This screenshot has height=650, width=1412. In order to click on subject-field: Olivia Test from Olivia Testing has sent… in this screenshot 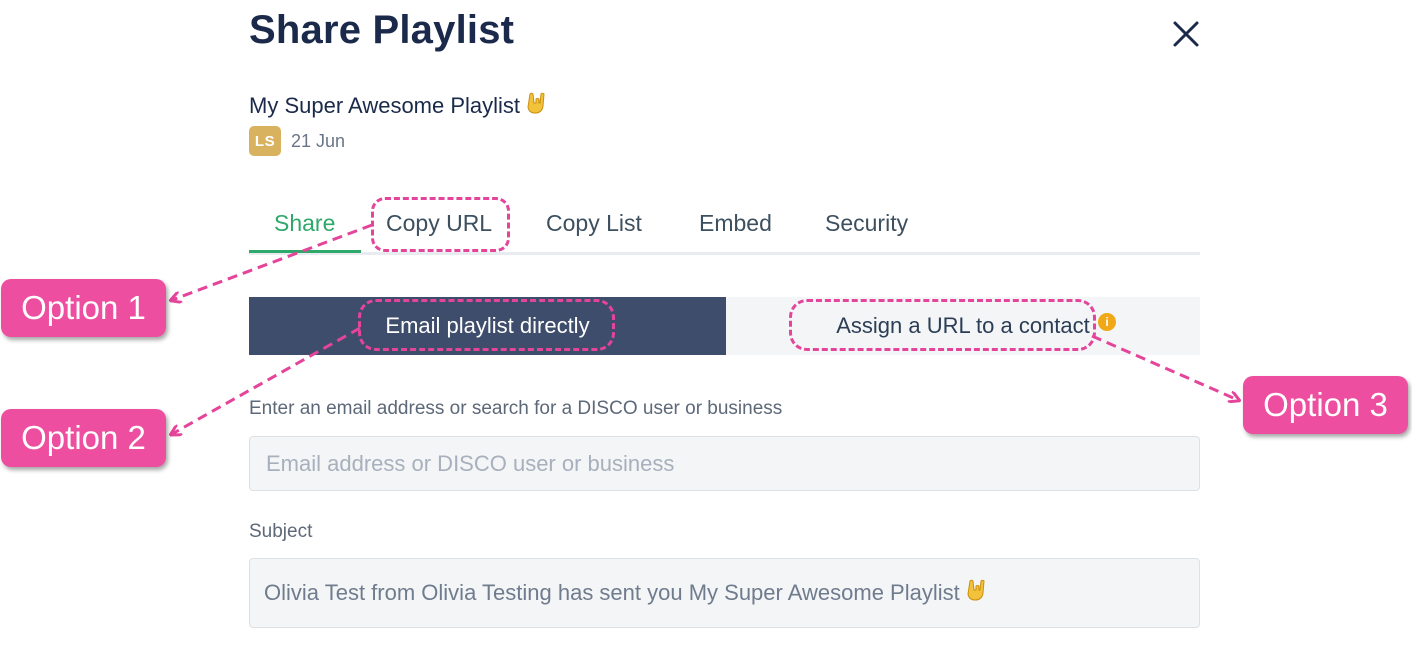, I will do `click(724, 593)`.